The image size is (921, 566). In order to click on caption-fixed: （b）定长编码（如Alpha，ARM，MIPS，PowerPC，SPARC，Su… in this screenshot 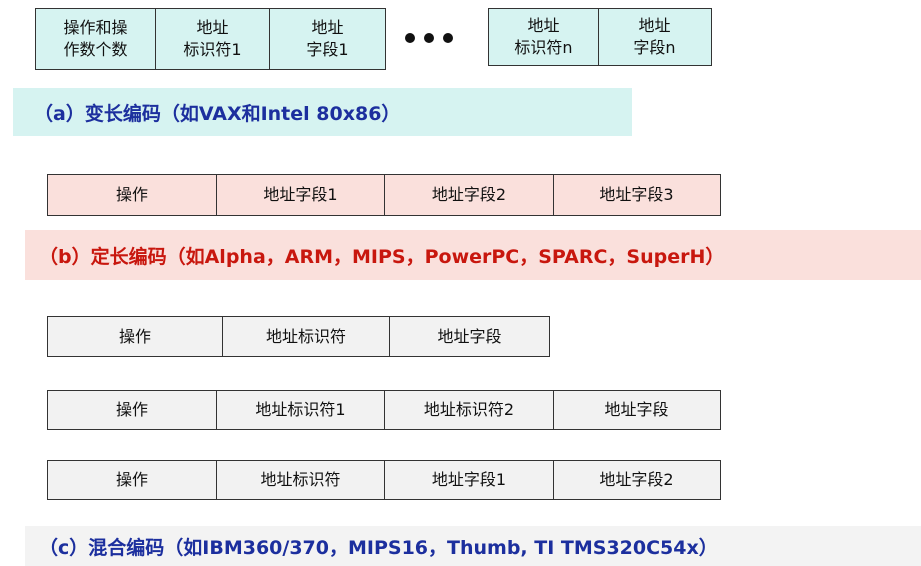, I will do `click(473, 255)`.